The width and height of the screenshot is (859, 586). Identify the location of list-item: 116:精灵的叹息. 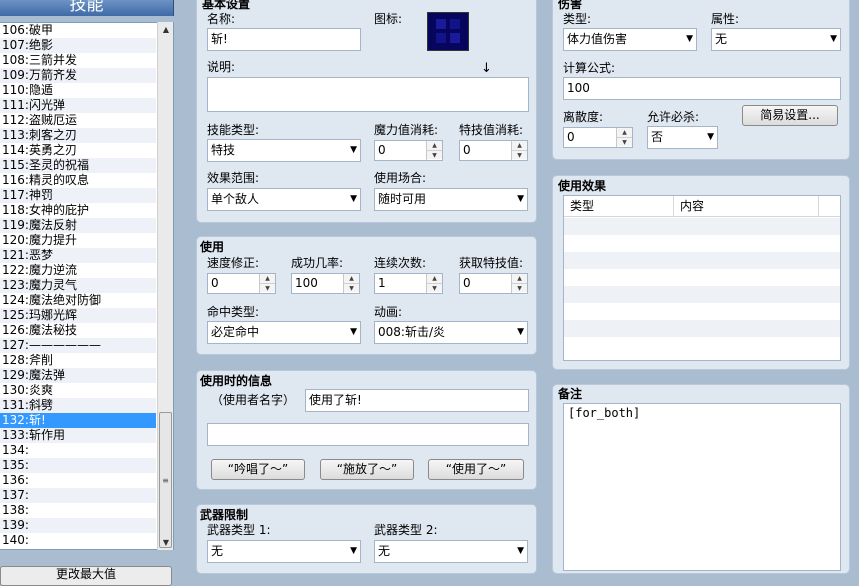
(78, 180).